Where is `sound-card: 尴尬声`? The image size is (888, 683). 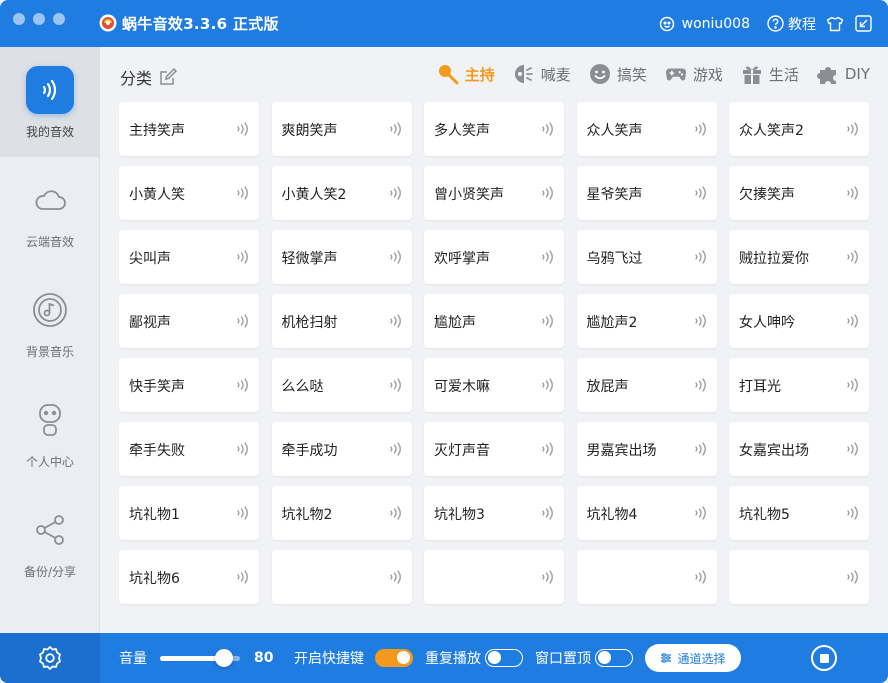 sound-card: 尴尬声 is located at coordinates (494, 321).